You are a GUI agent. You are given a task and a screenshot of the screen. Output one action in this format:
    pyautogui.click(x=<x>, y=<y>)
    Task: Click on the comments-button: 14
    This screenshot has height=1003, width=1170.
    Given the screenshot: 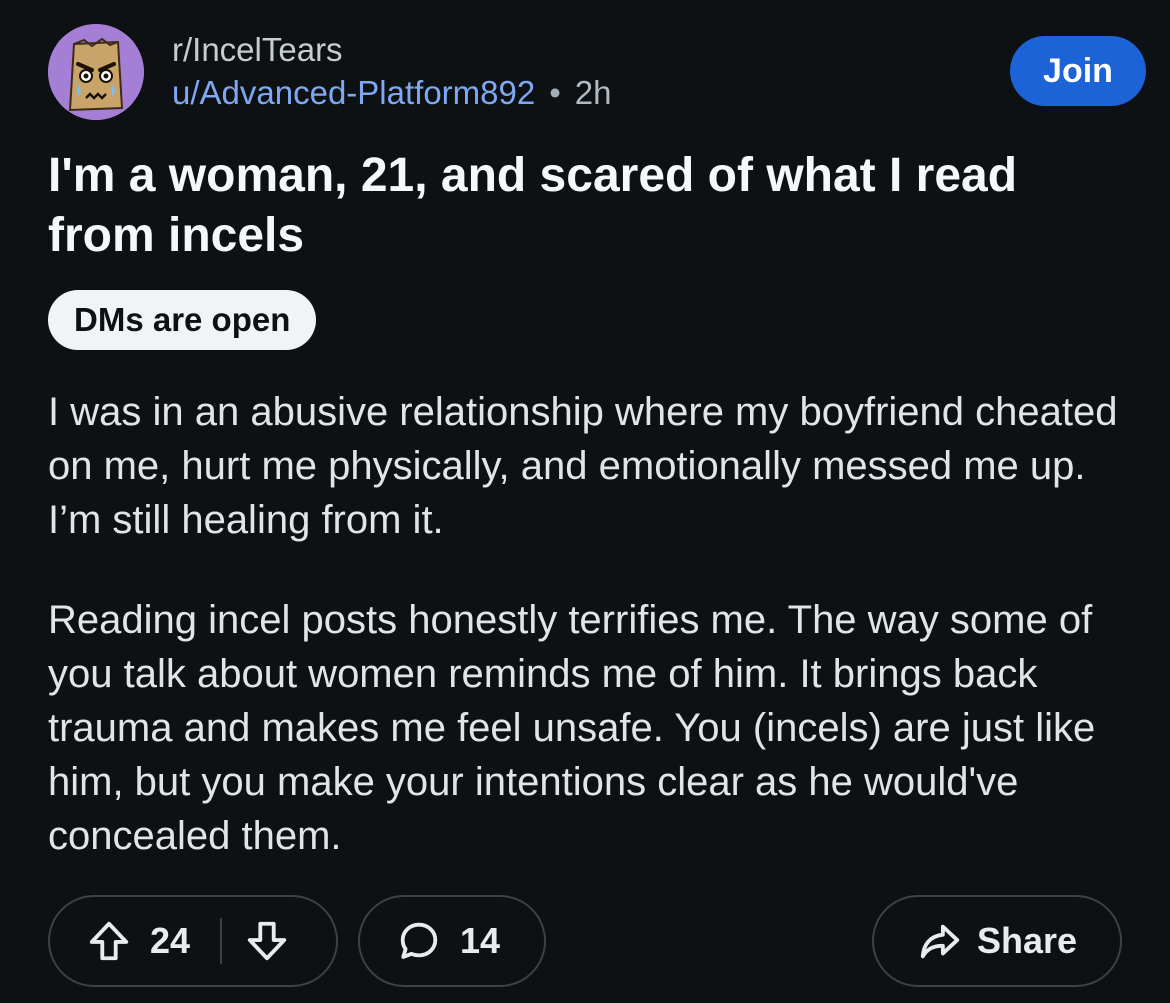 What is the action you would take?
    pyautogui.click(x=452, y=941)
    